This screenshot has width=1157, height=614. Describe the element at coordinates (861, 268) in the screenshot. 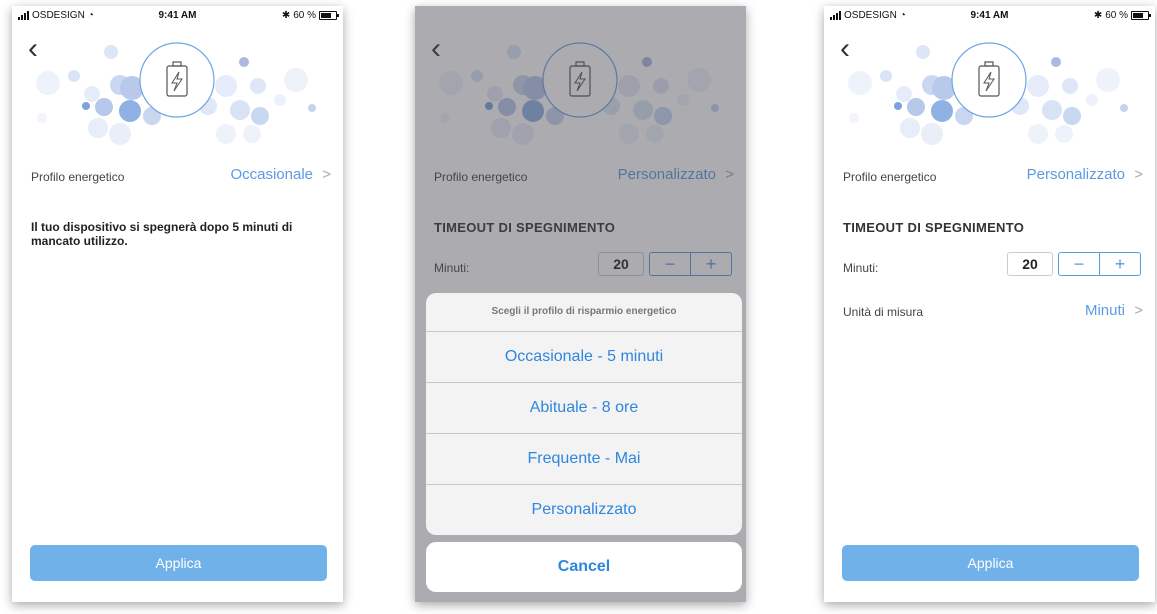

I see `minutes-label: Minuti:` at that location.